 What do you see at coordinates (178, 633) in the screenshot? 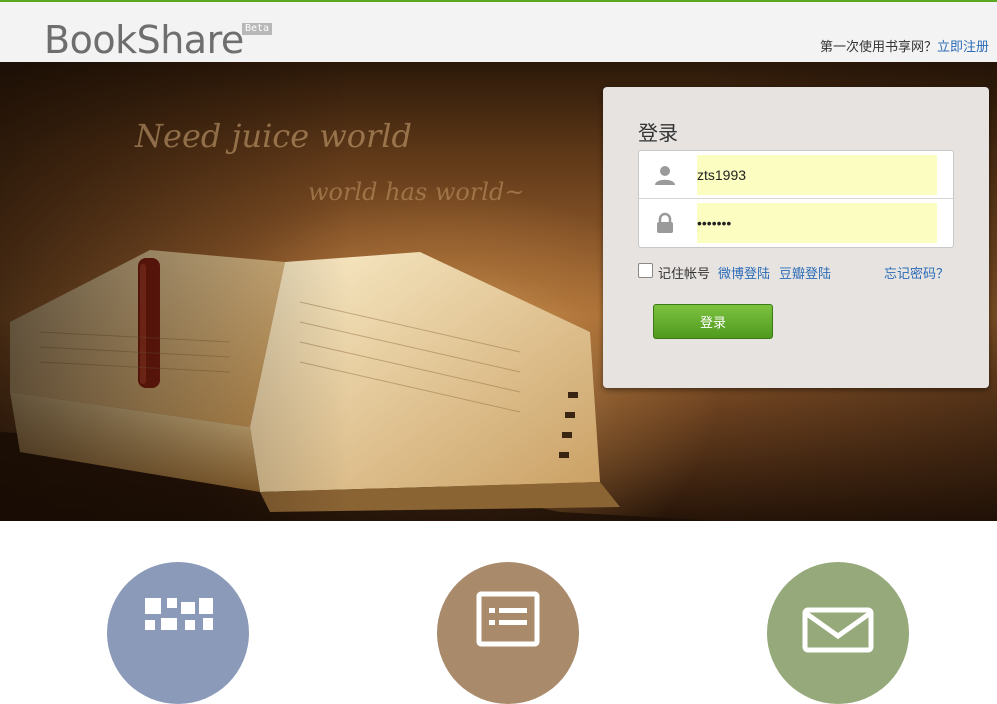
I see `feature-qr-circle` at bounding box center [178, 633].